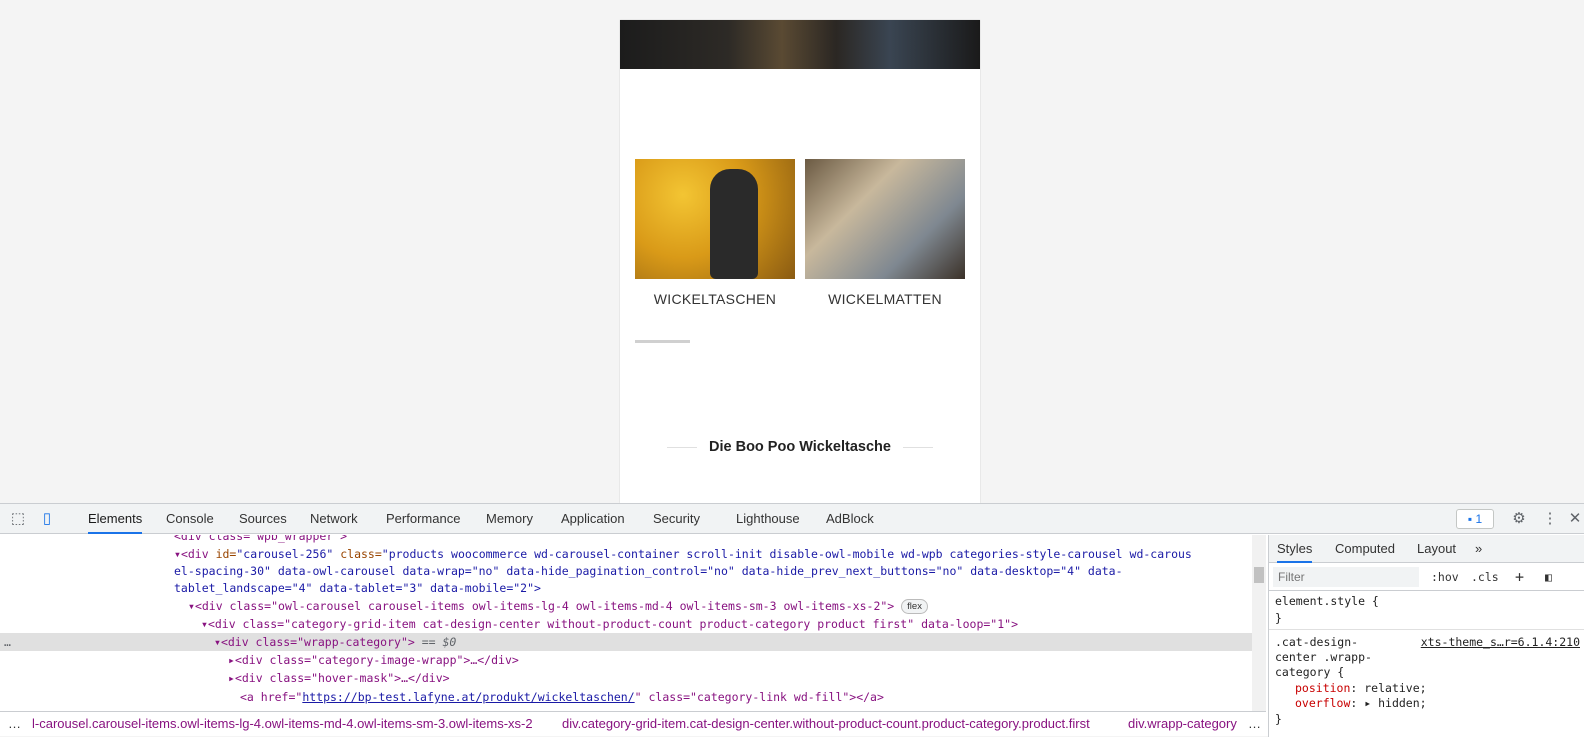 Image resolution: width=1584 pixels, height=737 pixels. I want to click on category-item-wickeltaschen: WICKELTASCHEN, so click(715, 233).